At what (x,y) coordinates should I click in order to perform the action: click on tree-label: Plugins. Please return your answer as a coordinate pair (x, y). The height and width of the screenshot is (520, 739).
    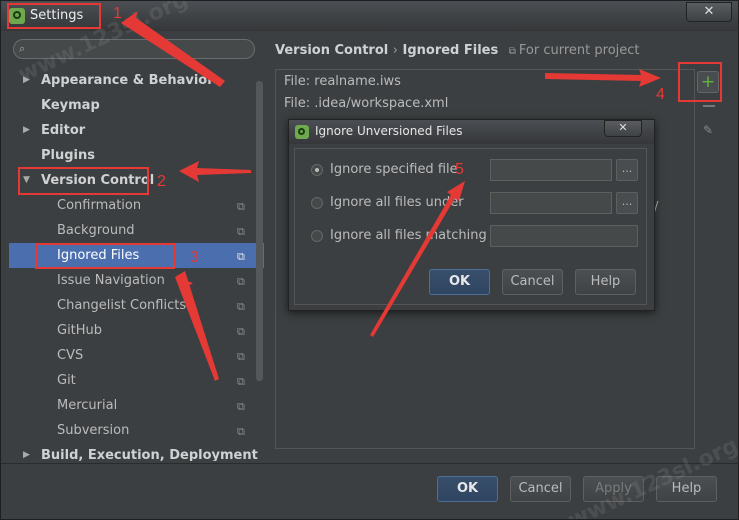
    Looking at the image, I should click on (68, 155).